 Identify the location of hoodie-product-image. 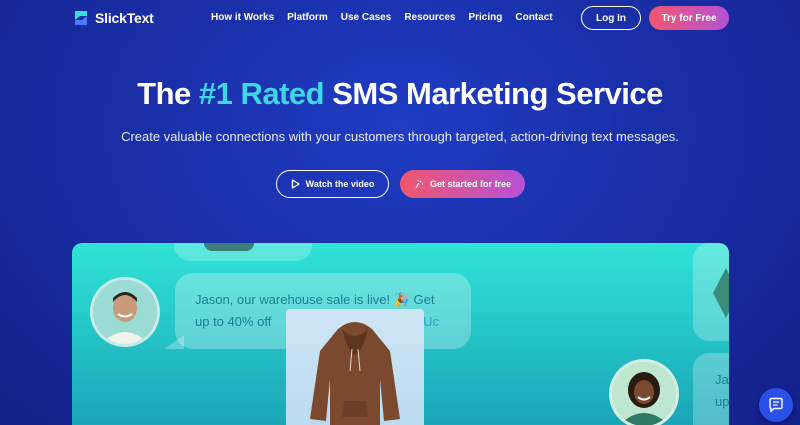
(355, 367).